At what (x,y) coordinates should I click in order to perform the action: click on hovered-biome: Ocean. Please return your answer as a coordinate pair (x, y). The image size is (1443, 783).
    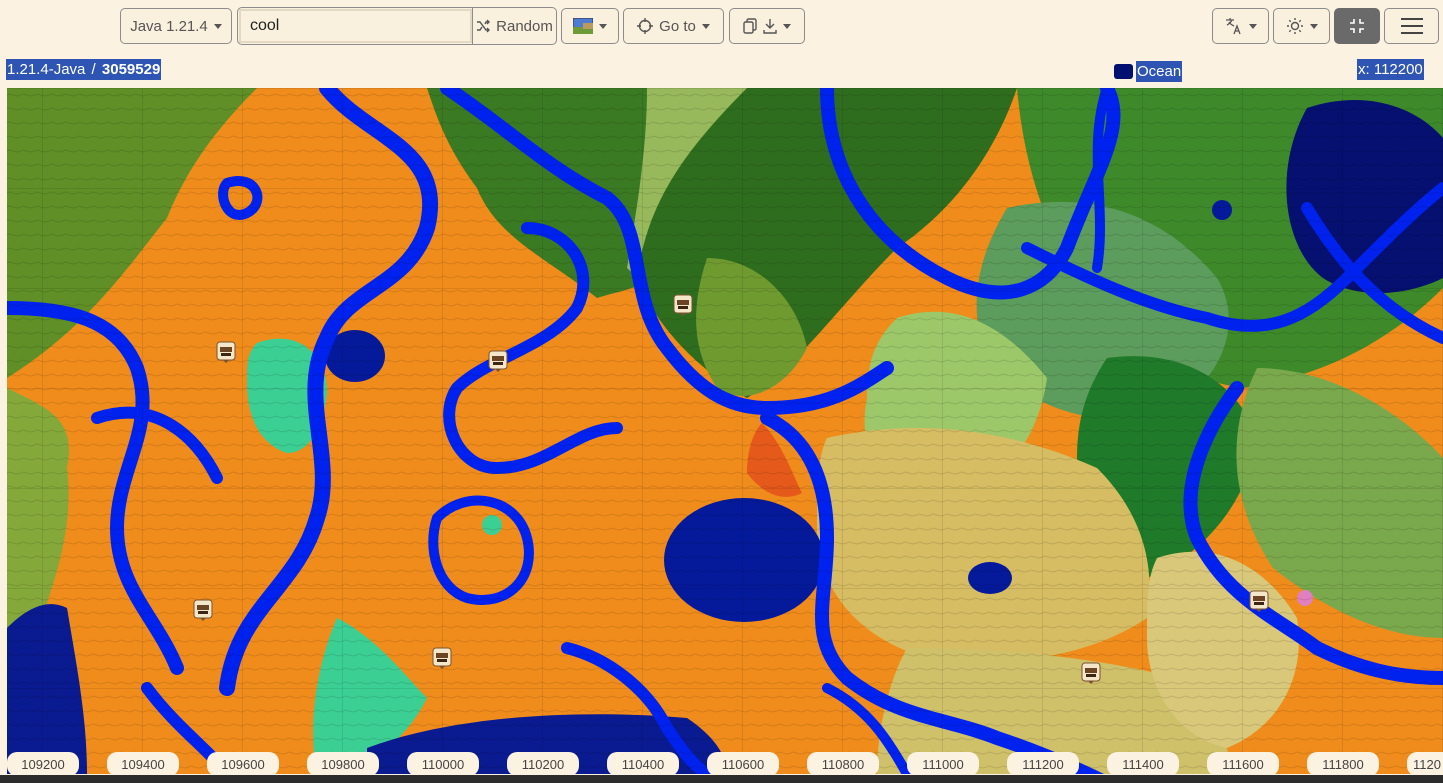
    Looking at the image, I should click on (1148, 71).